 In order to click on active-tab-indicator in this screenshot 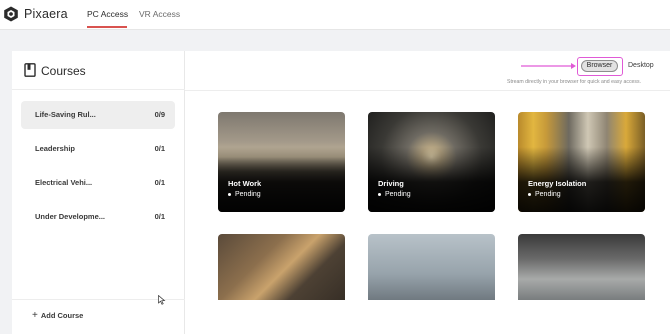, I will do `click(107, 27)`.